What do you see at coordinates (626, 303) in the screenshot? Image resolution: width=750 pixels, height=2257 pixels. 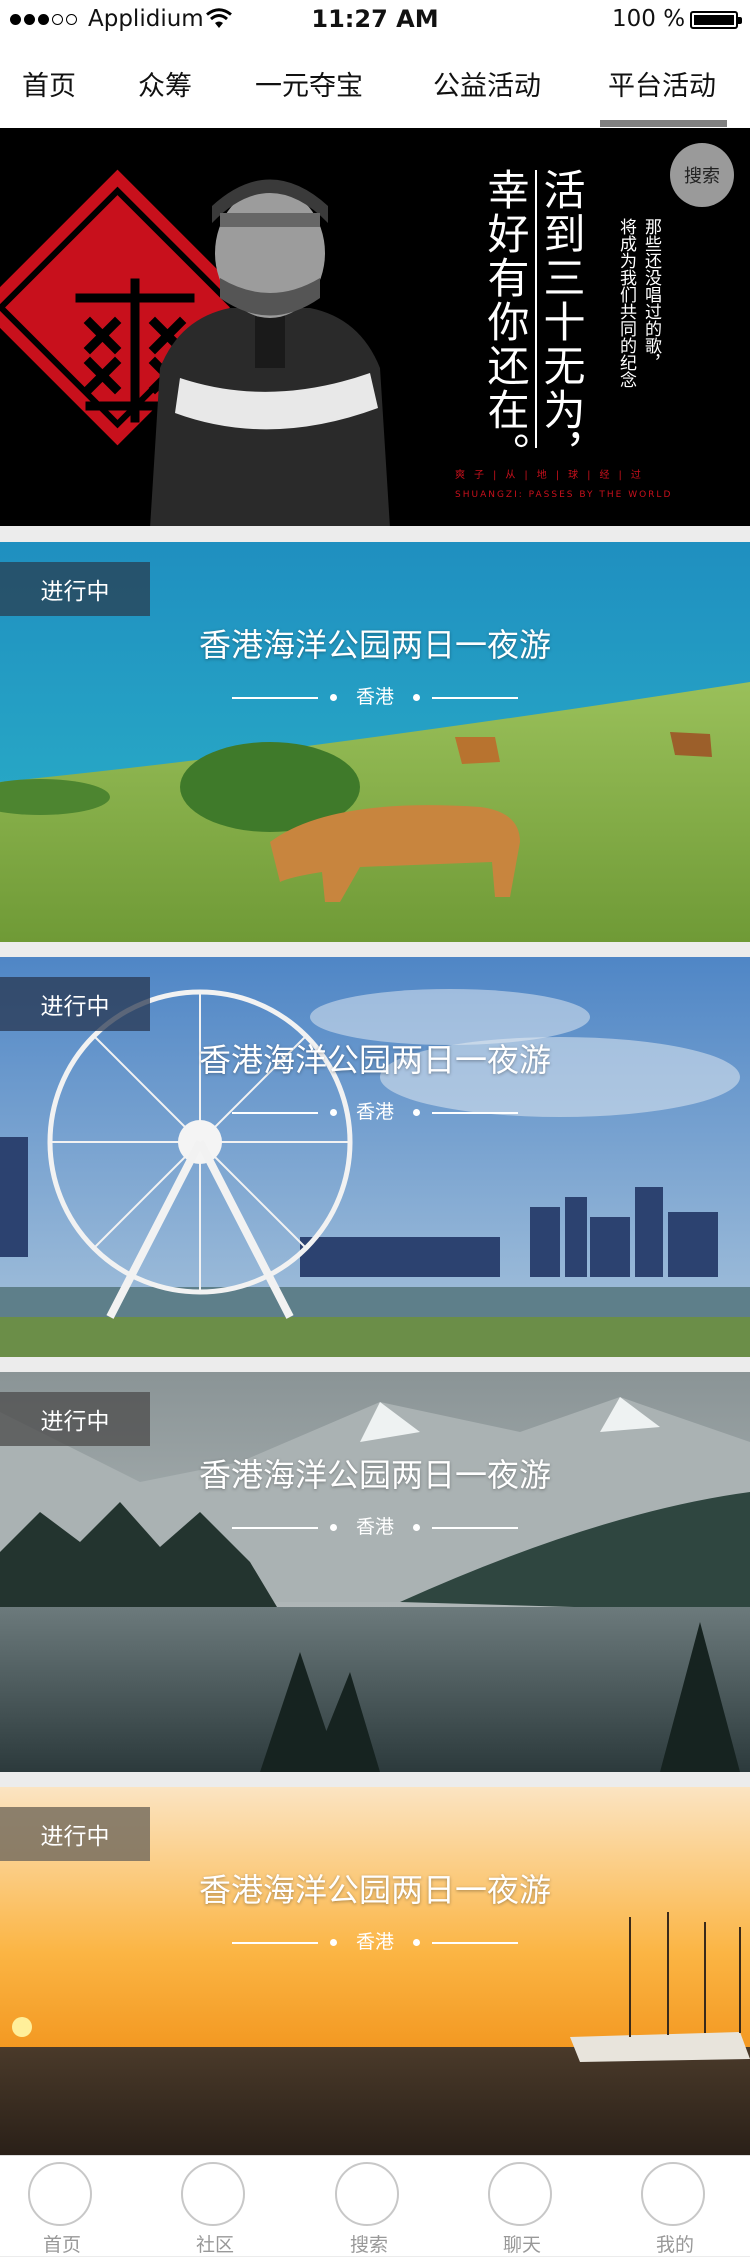 I see `hero-subtitle-line-2: 将成为我们共同的纪念` at bounding box center [626, 303].